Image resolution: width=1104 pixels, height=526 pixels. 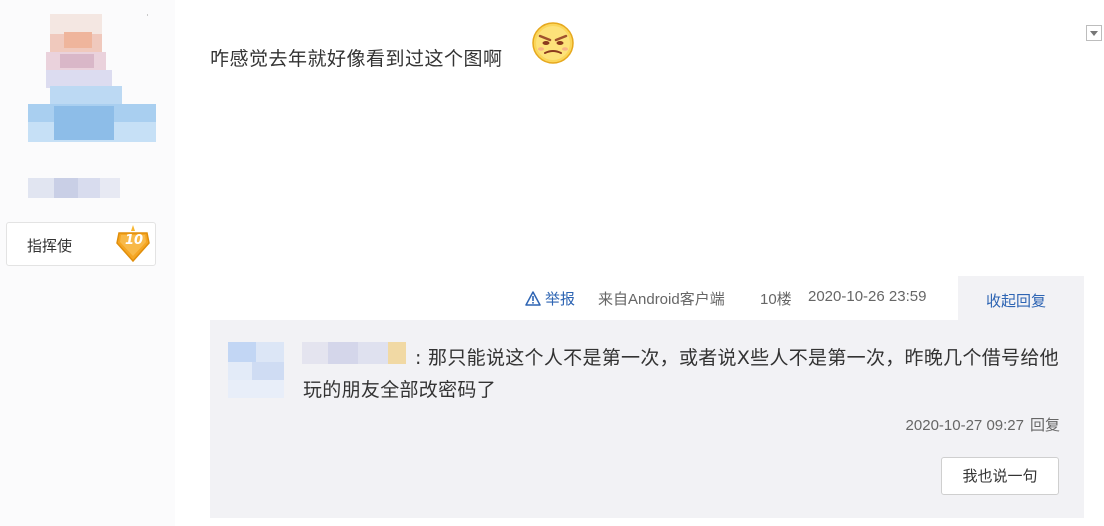 I want to click on post-time: 2020-10-26 23:59, so click(x=867, y=296).